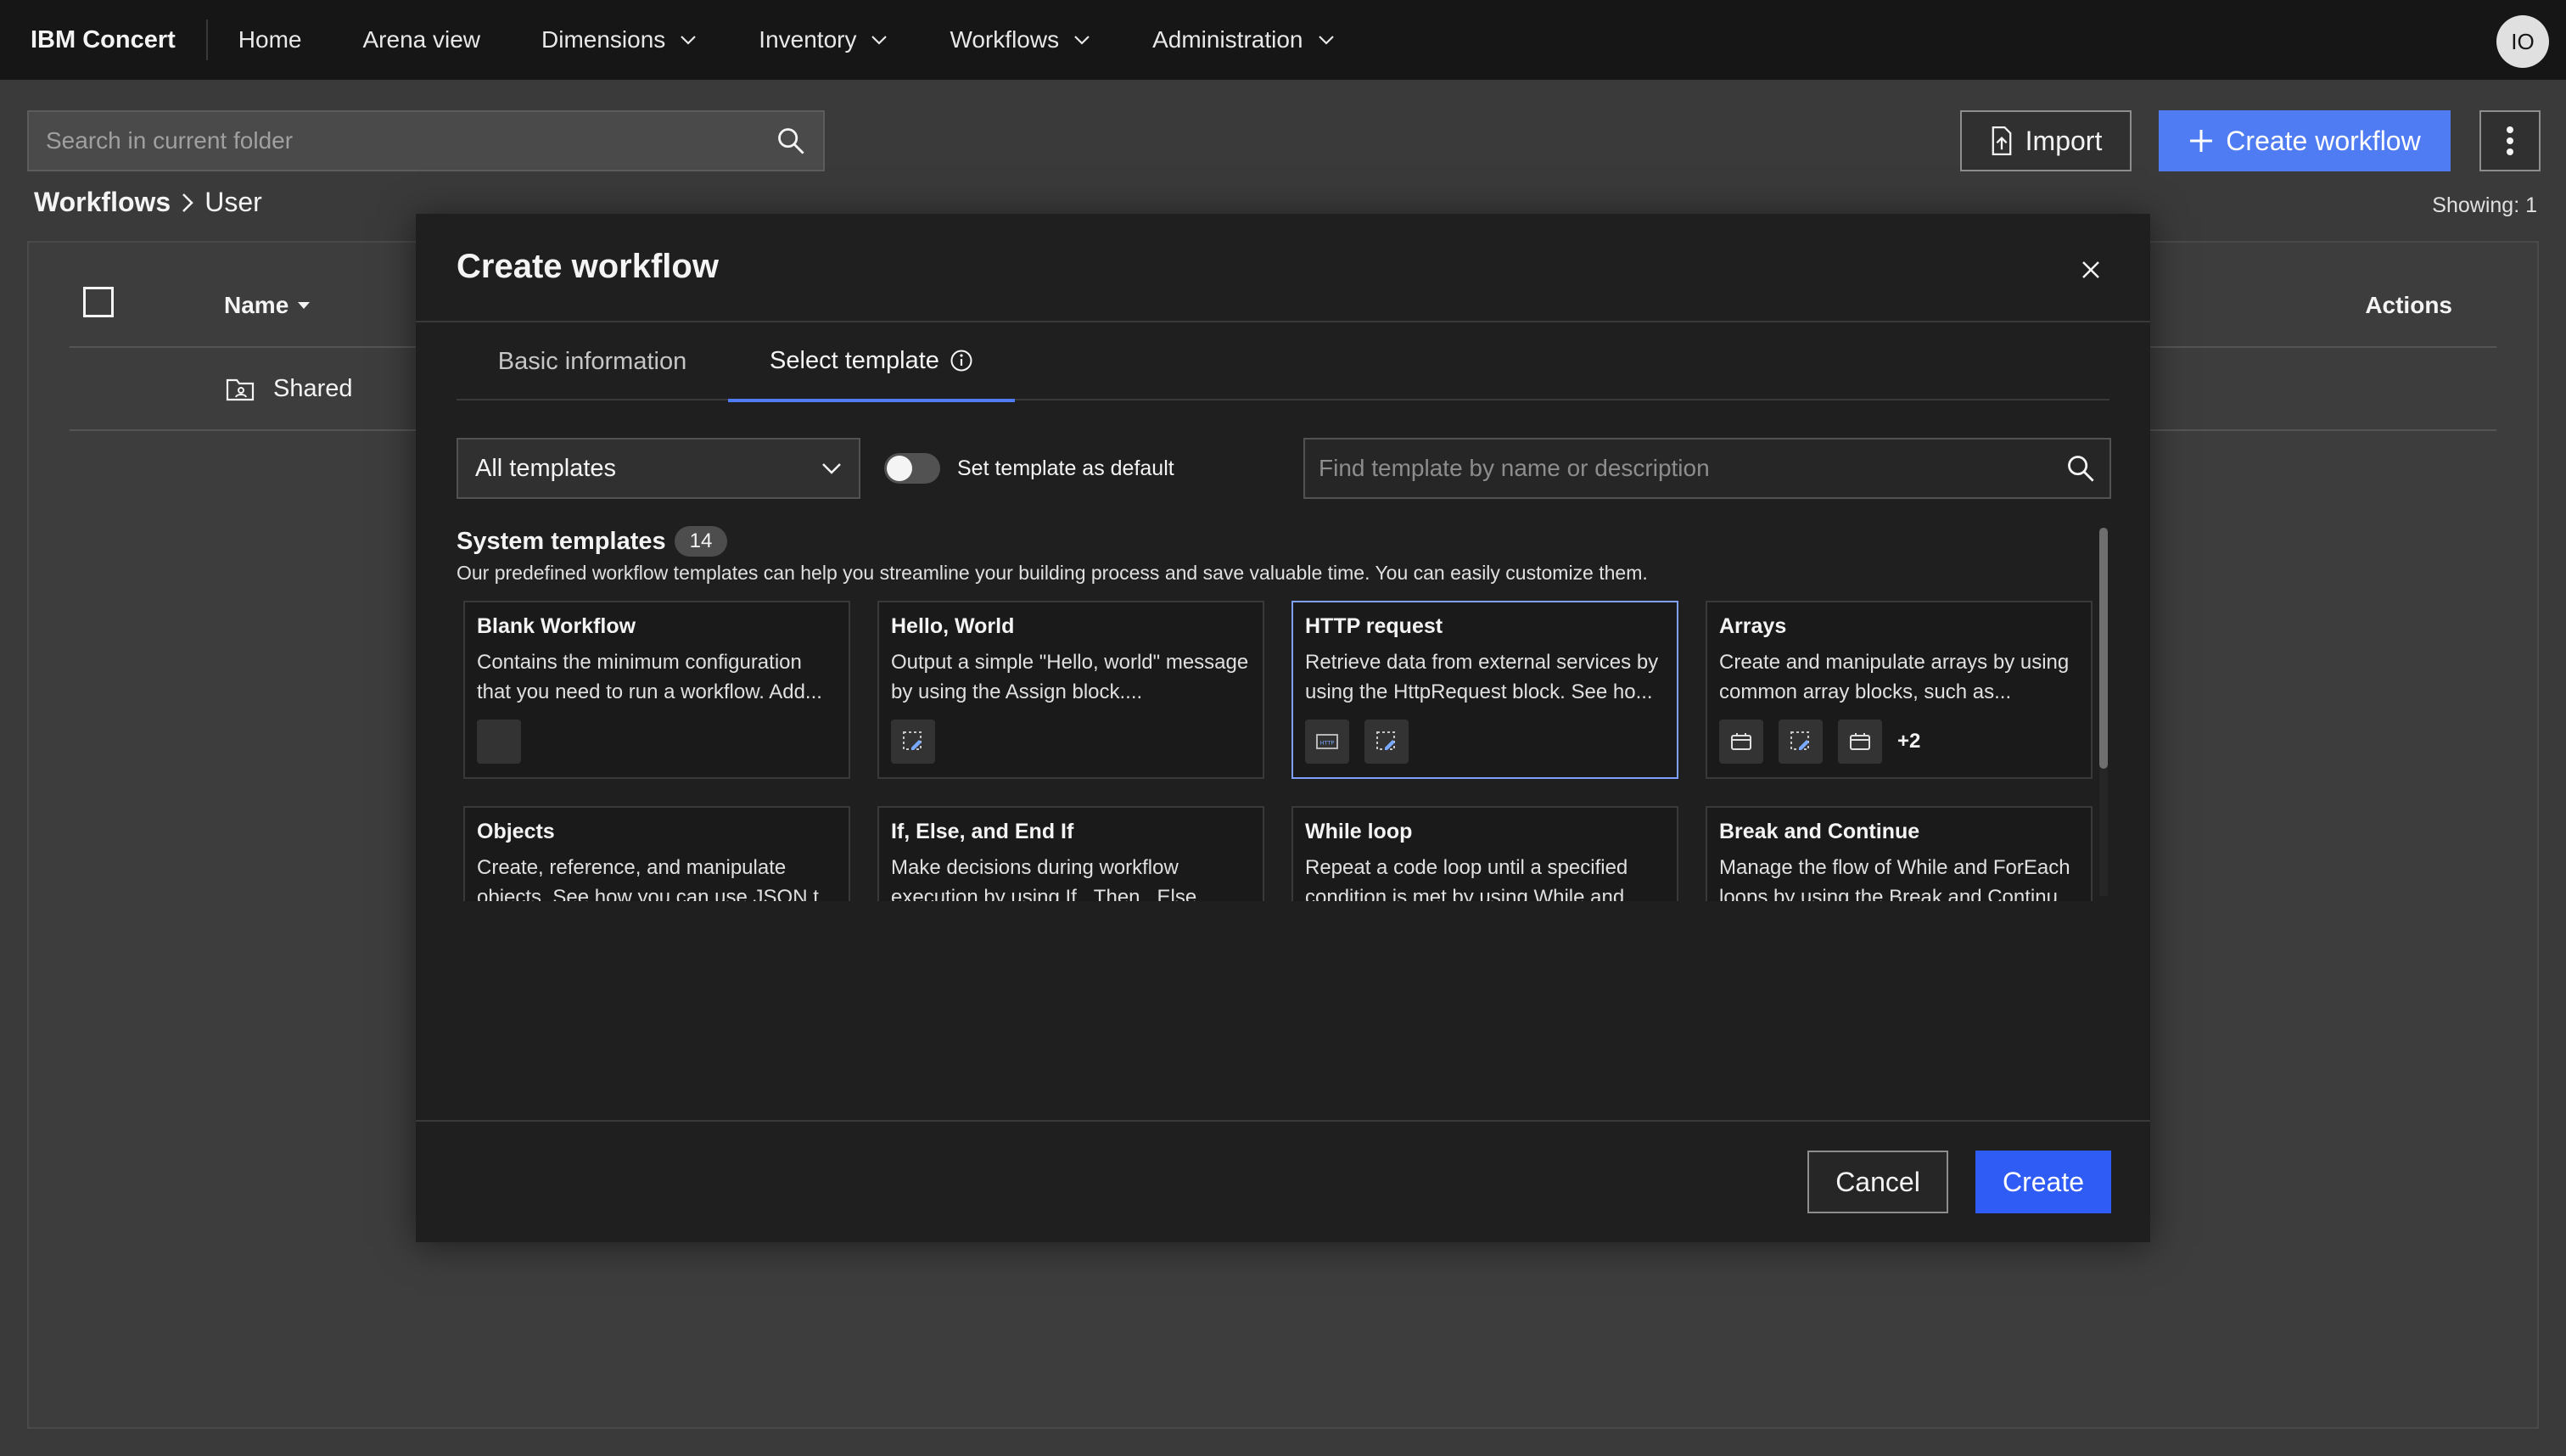 This screenshot has height=1456, width=2566. What do you see at coordinates (854, 360) in the screenshot?
I see `tab-select-template-label: Select template` at bounding box center [854, 360].